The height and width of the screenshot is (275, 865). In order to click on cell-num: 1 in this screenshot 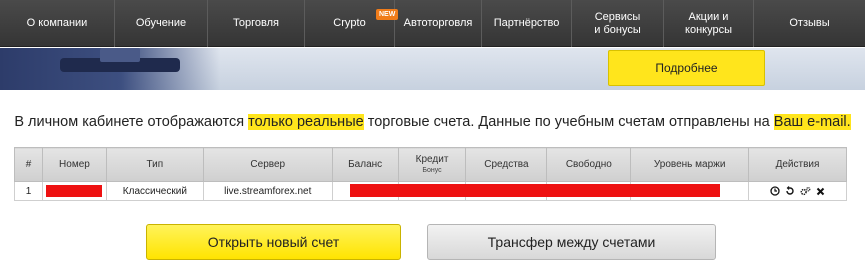, I will do `click(28, 191)`.